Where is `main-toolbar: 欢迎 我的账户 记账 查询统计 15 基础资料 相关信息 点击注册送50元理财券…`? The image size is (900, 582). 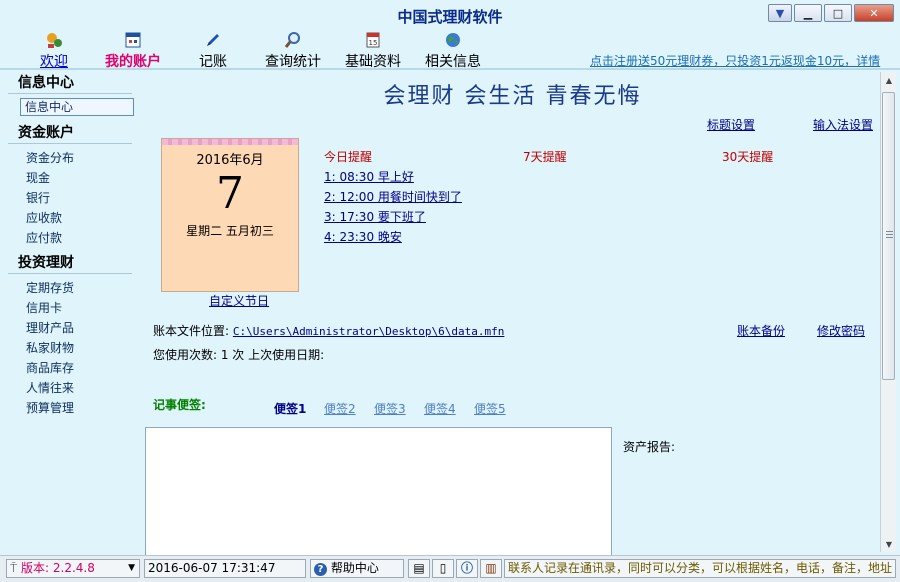 main-toolbar: 欢迎 我的账户 记账 查询统计 15 基础资料 相关信息 点击注册送50元理财券… is located at coordinates (450, 49).